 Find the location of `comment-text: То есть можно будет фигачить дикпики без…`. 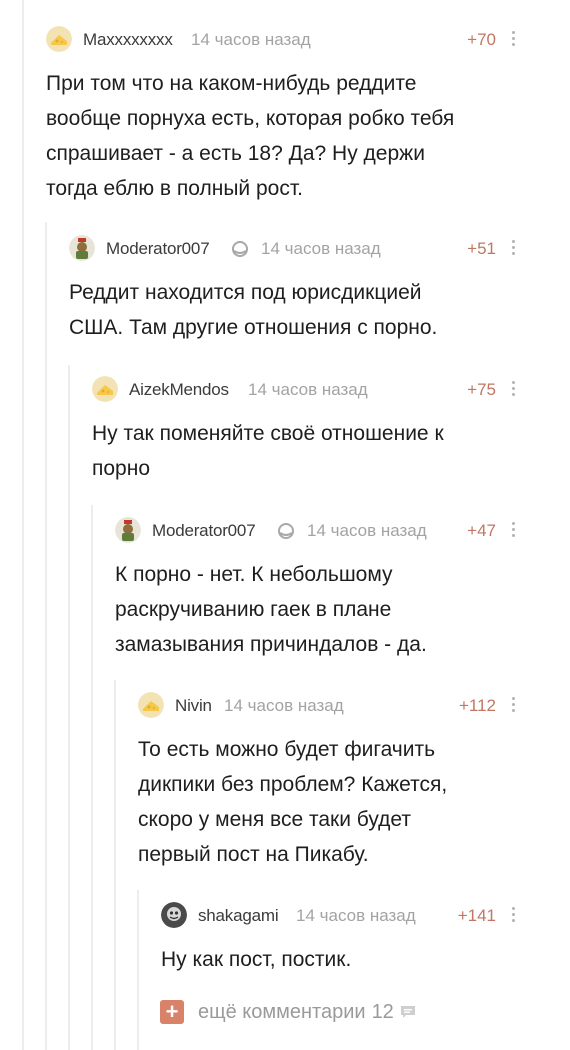

comment-text: То есть можно будет фигачить дикпики без… is located at coordinates (293, 802).